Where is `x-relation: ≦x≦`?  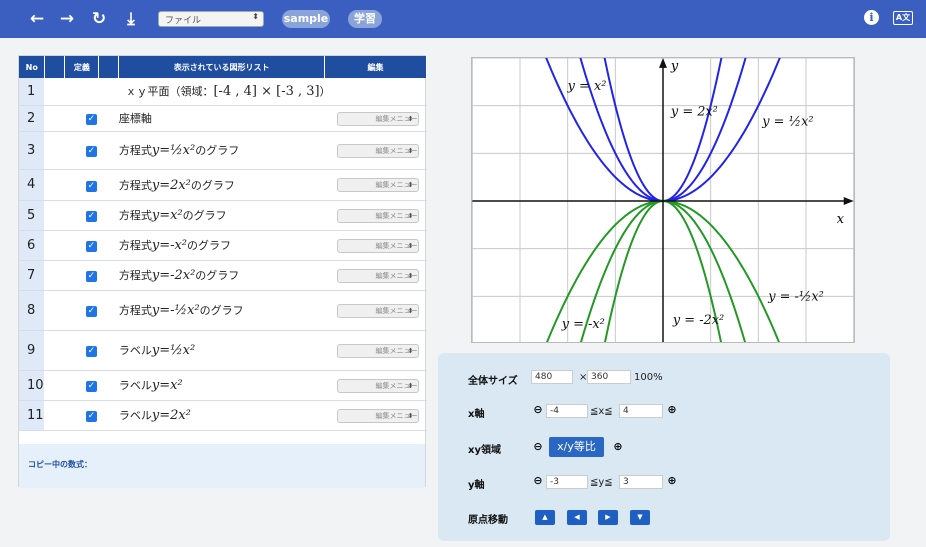
x-relation: ≦x≦ is located at coordinates (601, 411).